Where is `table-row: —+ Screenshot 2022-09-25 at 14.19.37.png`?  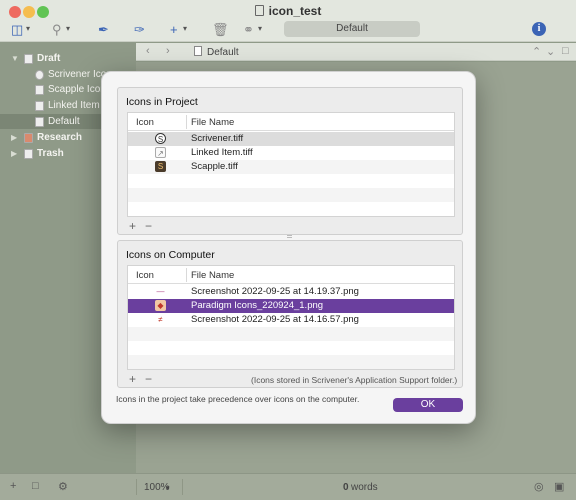 table-row: —+ Screenshot 2022-09-25 at 14.19.37.png is located at coordinates (291, 296).